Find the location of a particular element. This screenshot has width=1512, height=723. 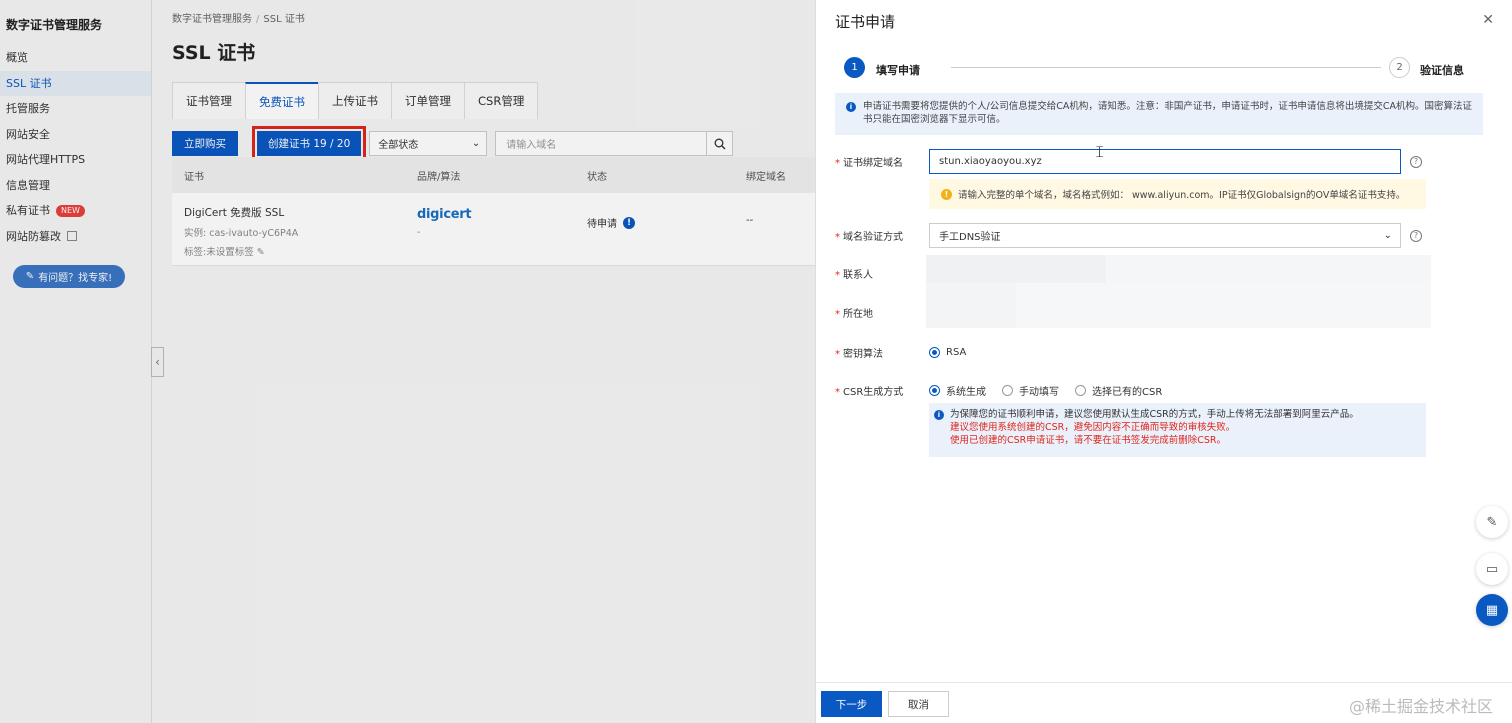

feedback-float-button: ▭ is located at coordinates (1492, 569).